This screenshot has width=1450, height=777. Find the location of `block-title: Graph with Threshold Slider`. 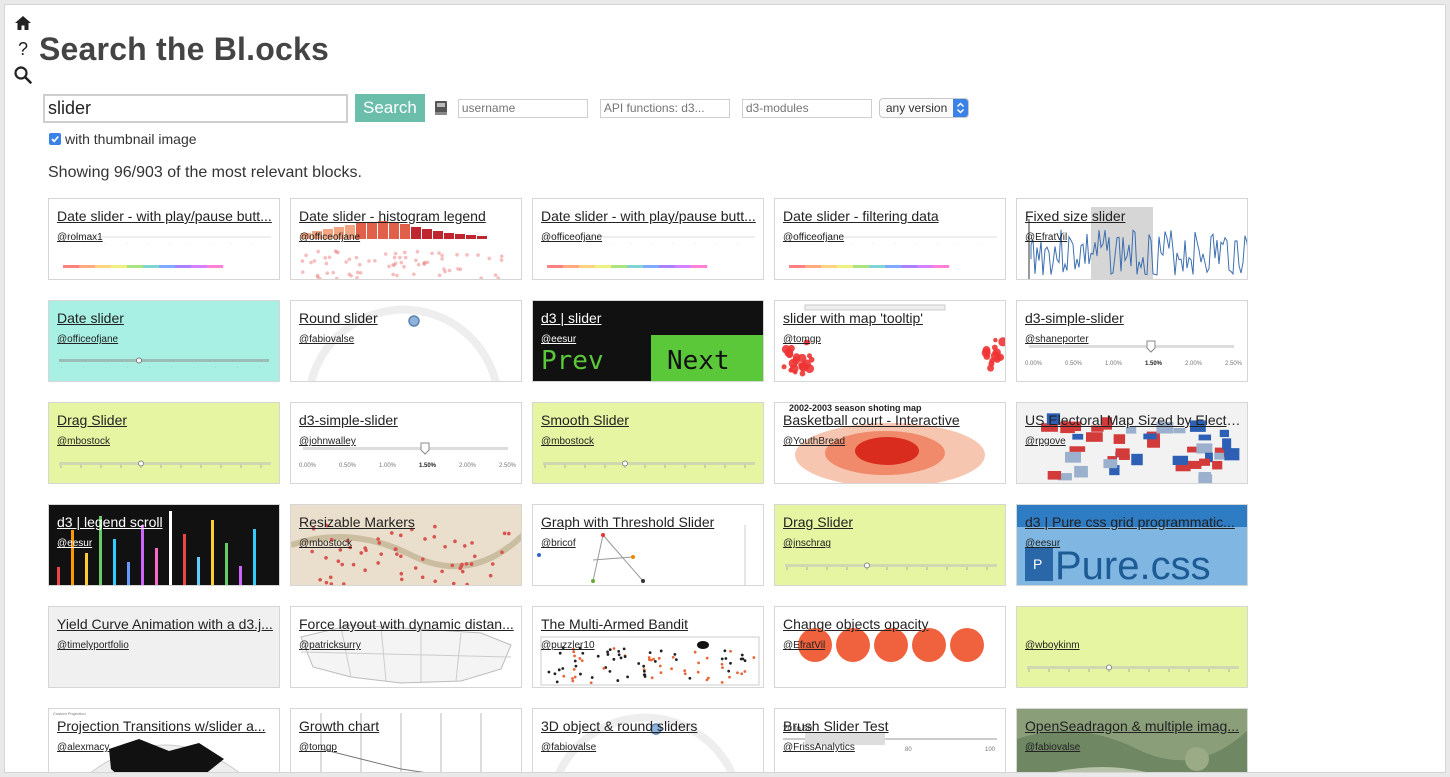

block-title: Graph with Threshold Slider is located at coordinates (649, 522).